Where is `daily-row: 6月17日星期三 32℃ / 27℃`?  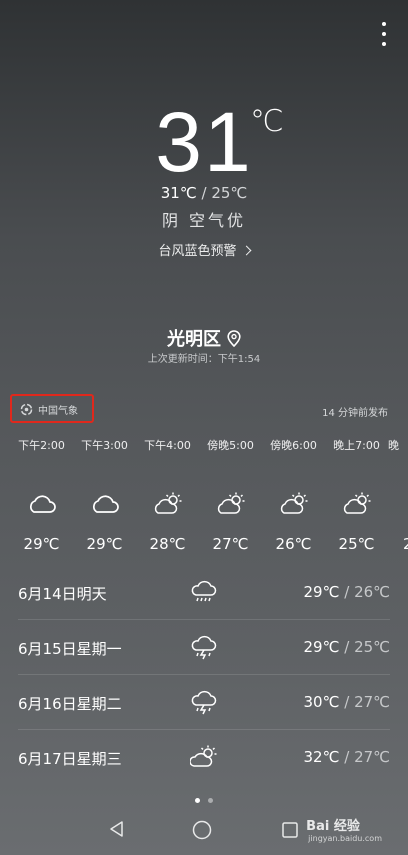
daily-row: 6月17日星期三 32℃ / 27℃ is located at coordinates (204, 757).